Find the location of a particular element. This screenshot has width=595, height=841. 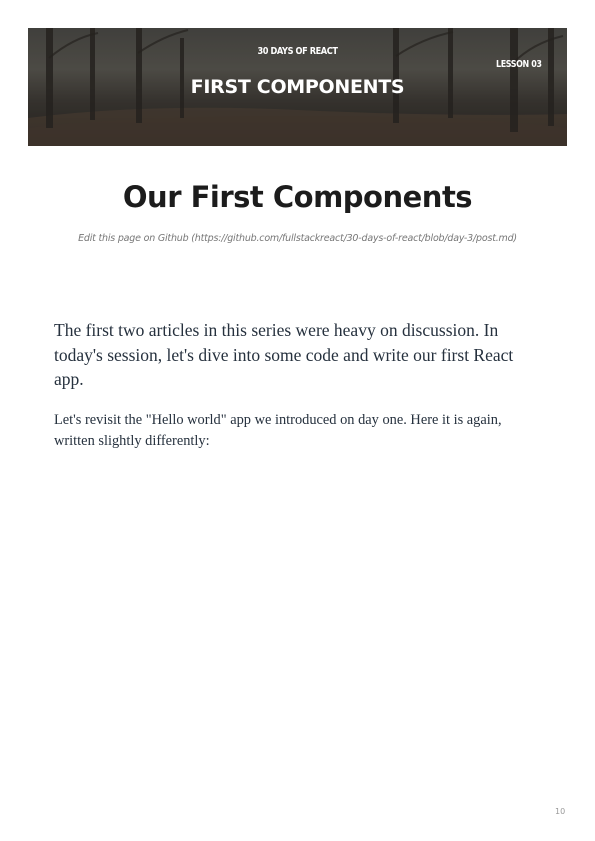

banner-series-label: 30 DAYS OF REACT is located at coordinates (297, 51).